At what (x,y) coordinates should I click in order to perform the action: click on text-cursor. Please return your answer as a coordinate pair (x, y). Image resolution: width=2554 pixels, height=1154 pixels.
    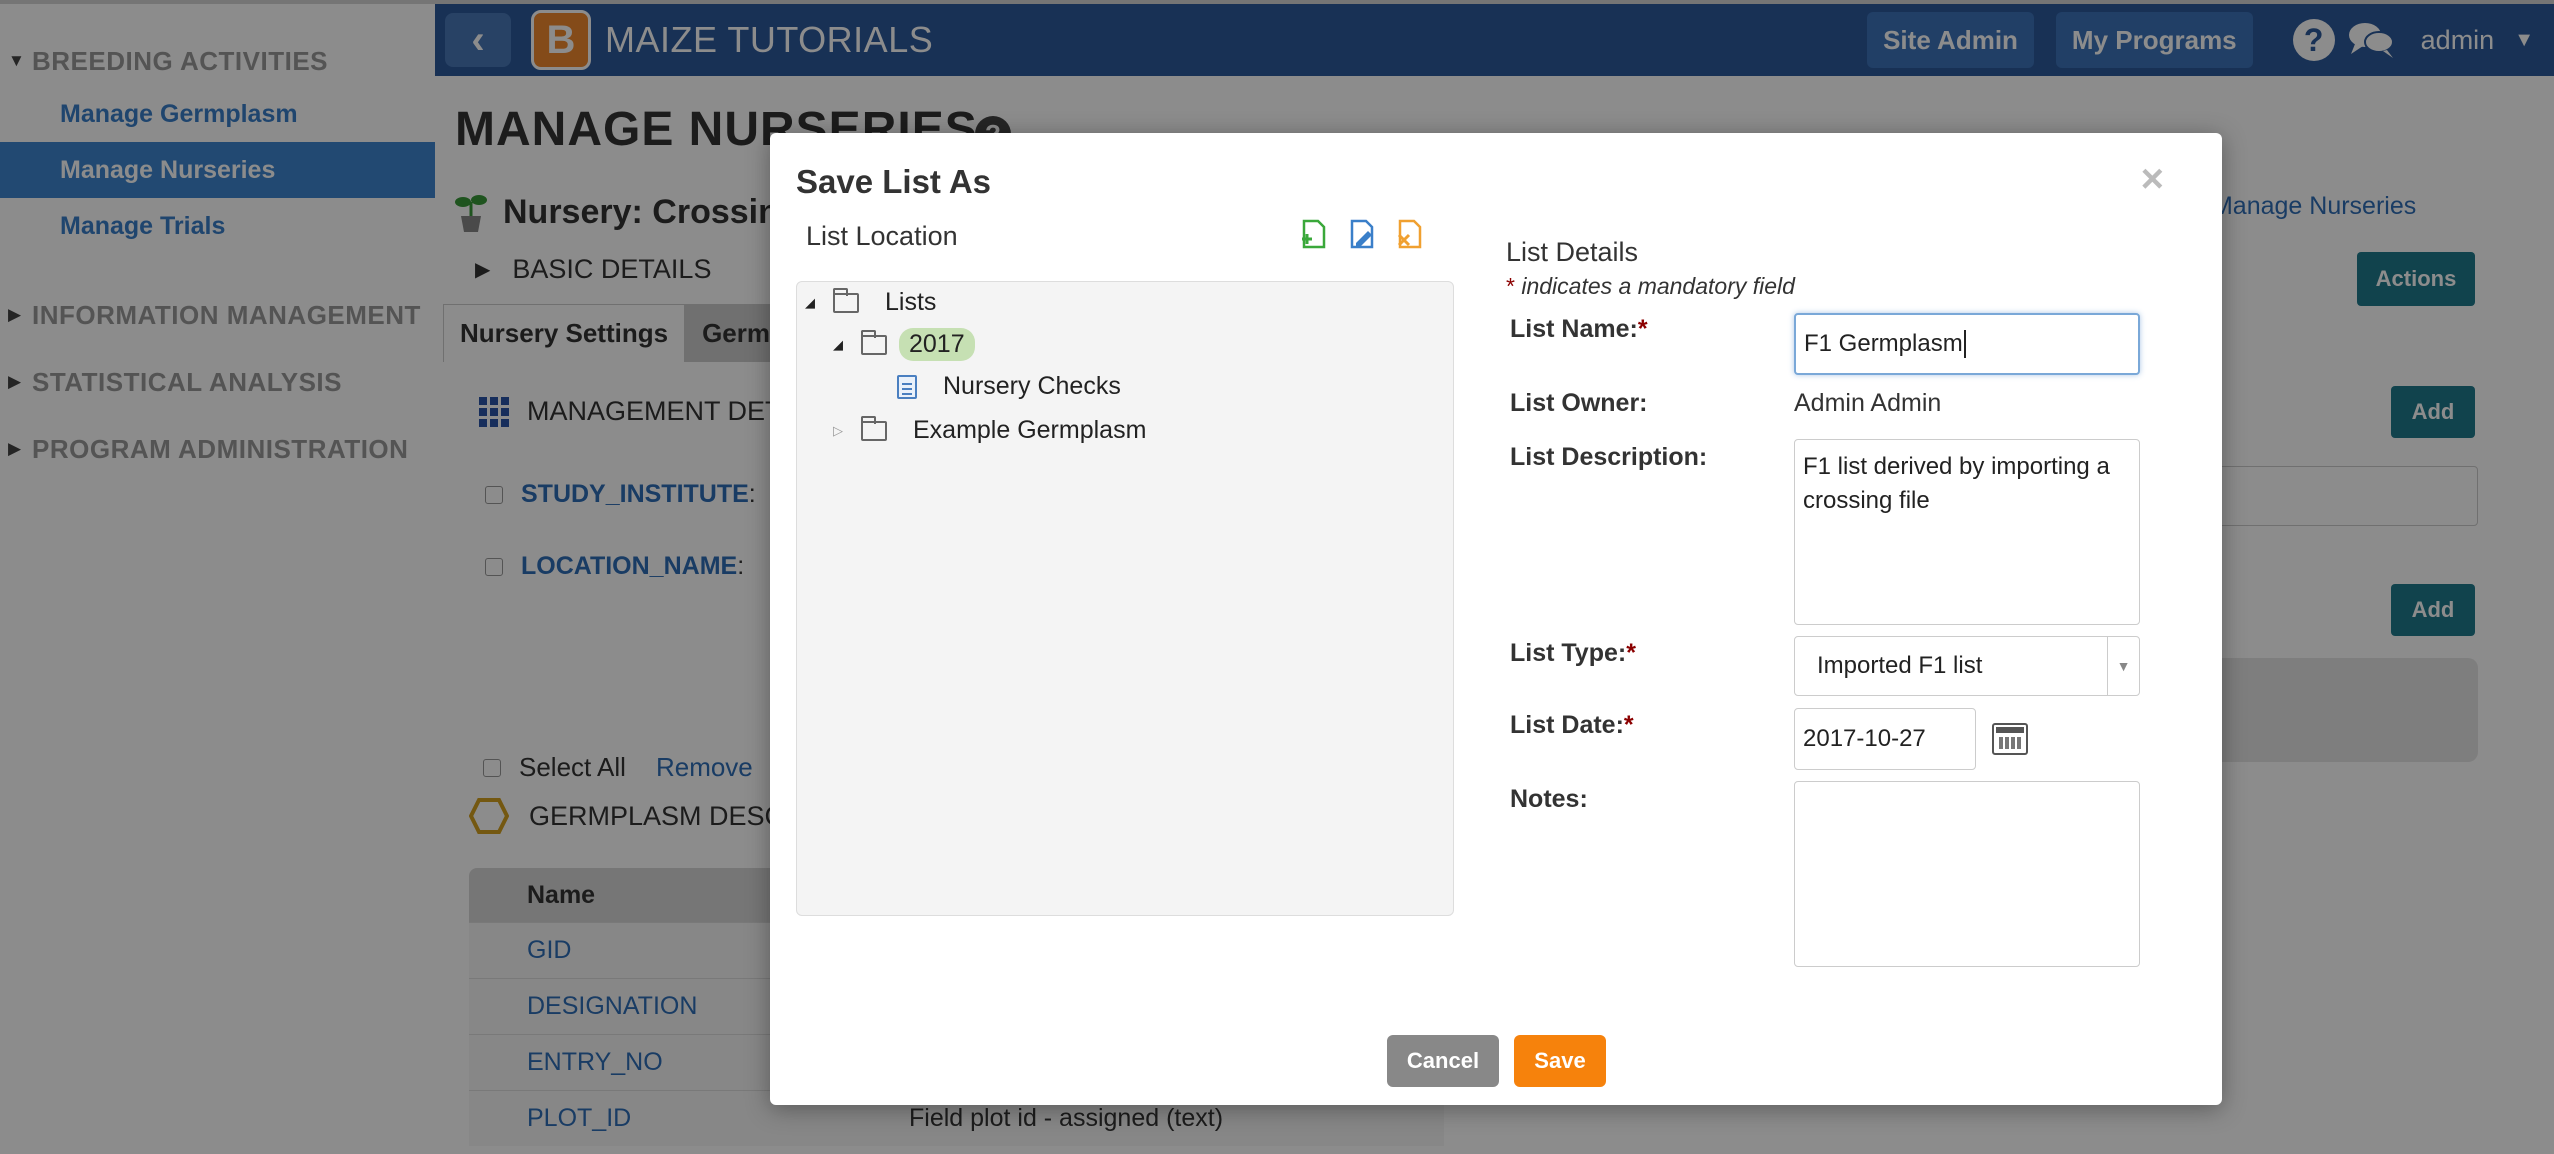
    Looking at the image, I should click on (1964, 344).